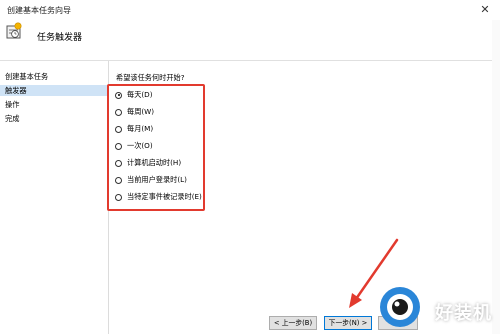  What do you see at coordinates (140, 145) in the screenshot?
I see `option-label: 一次(O)` at bounding box center [140, 145].